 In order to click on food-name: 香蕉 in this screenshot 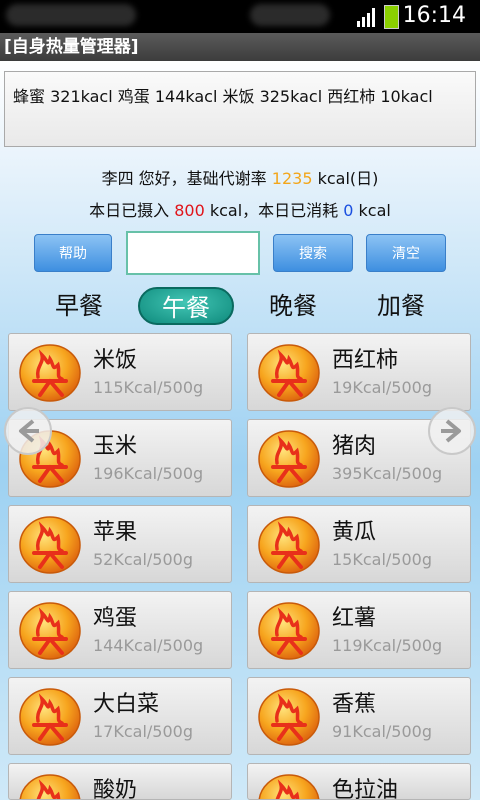, I will do `click(354, 704)`.